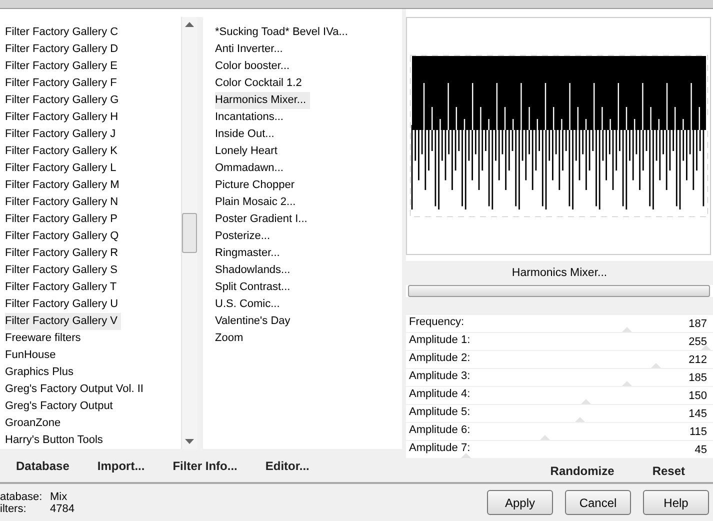 Image resolution: width=713 pixels, height=521 pixels. Describe the element at coordinates (439, 358) in the screenshot. I see `slider-label: Amplitude 2:` at that location.